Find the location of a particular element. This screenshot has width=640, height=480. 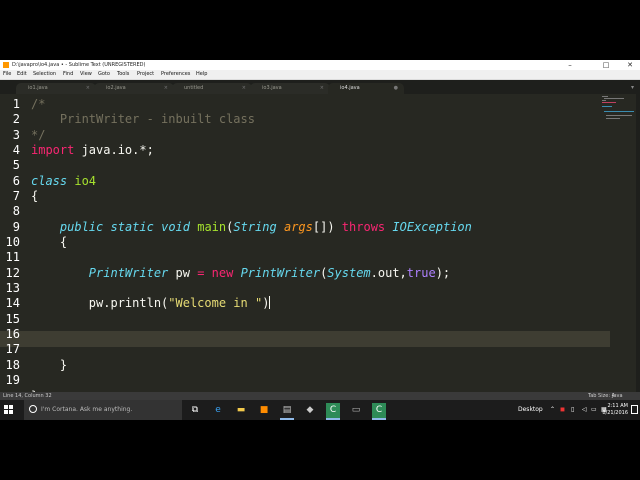

menu-preferences: Preferences is located at coordinates (175, 74).